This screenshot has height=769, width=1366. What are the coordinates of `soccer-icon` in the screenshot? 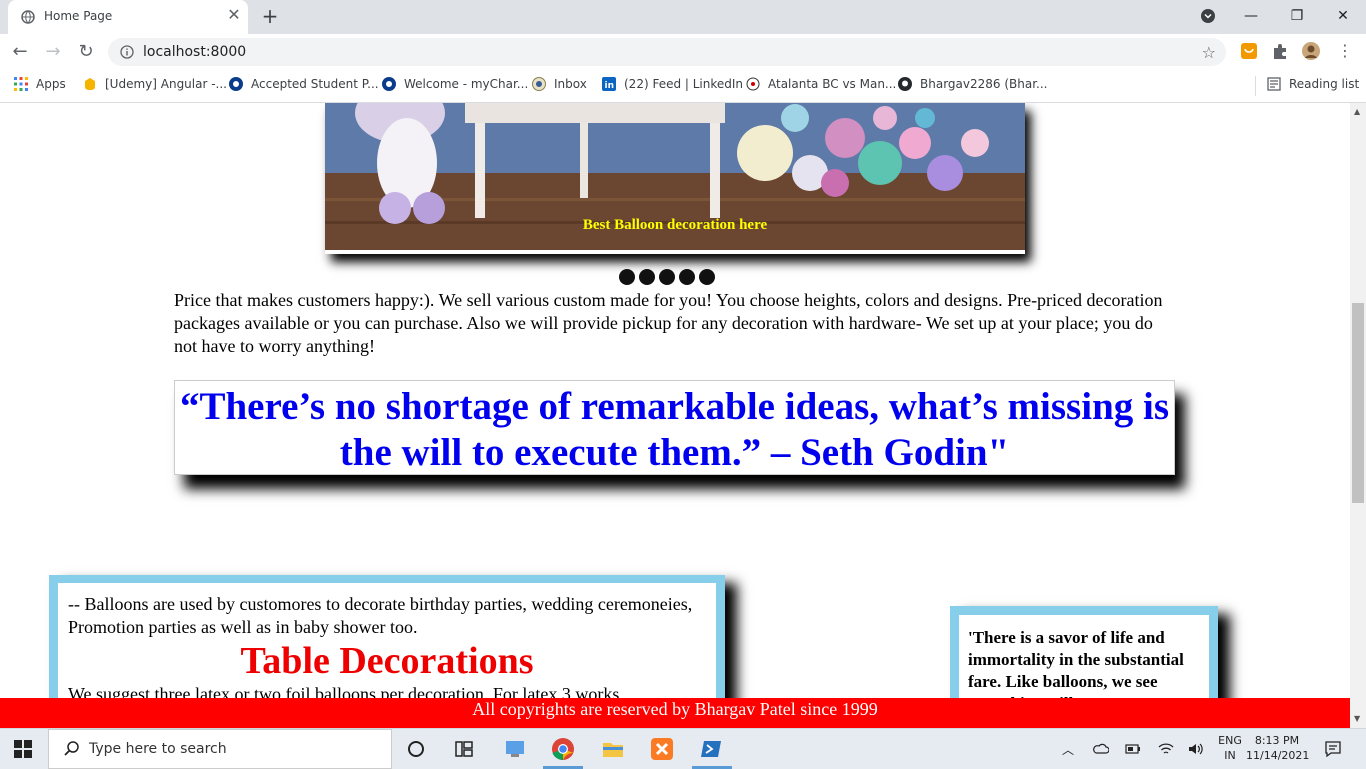 It's located at (753, 84).